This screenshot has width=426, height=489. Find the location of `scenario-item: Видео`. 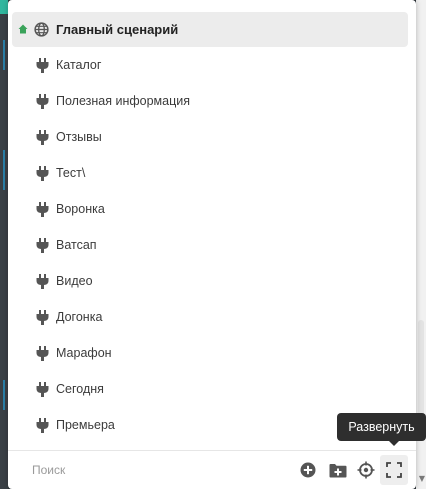

scenario-item: Видео is located at coordinates (214, 281).